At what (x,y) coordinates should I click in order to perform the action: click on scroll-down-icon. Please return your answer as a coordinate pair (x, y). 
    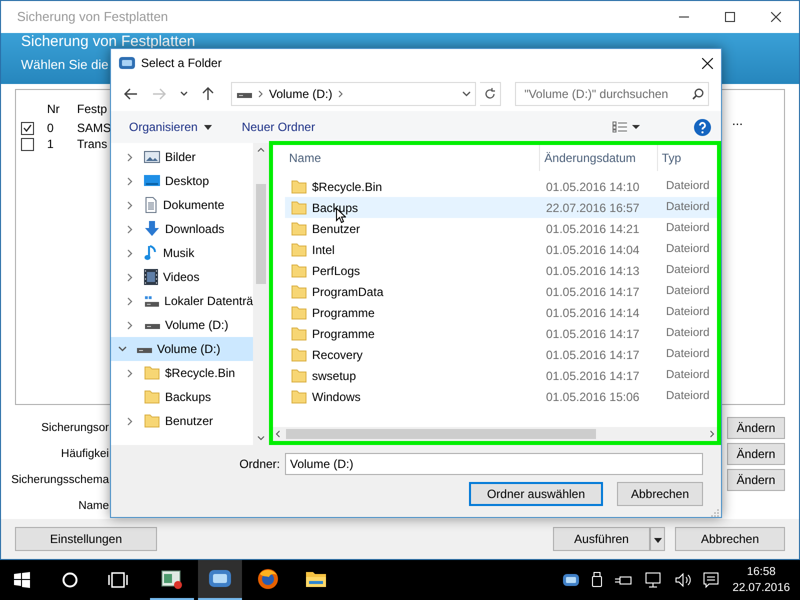
    Looking at the image, I should click on (261, 438).